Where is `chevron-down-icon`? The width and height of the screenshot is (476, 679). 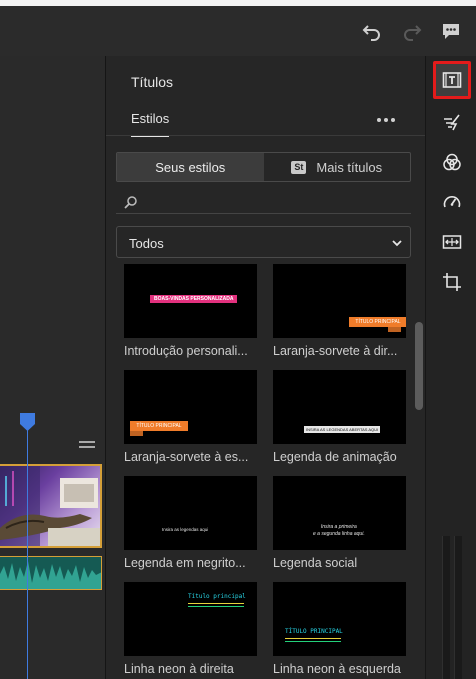 chevron-down-icon is located at coordinates (397, 243).